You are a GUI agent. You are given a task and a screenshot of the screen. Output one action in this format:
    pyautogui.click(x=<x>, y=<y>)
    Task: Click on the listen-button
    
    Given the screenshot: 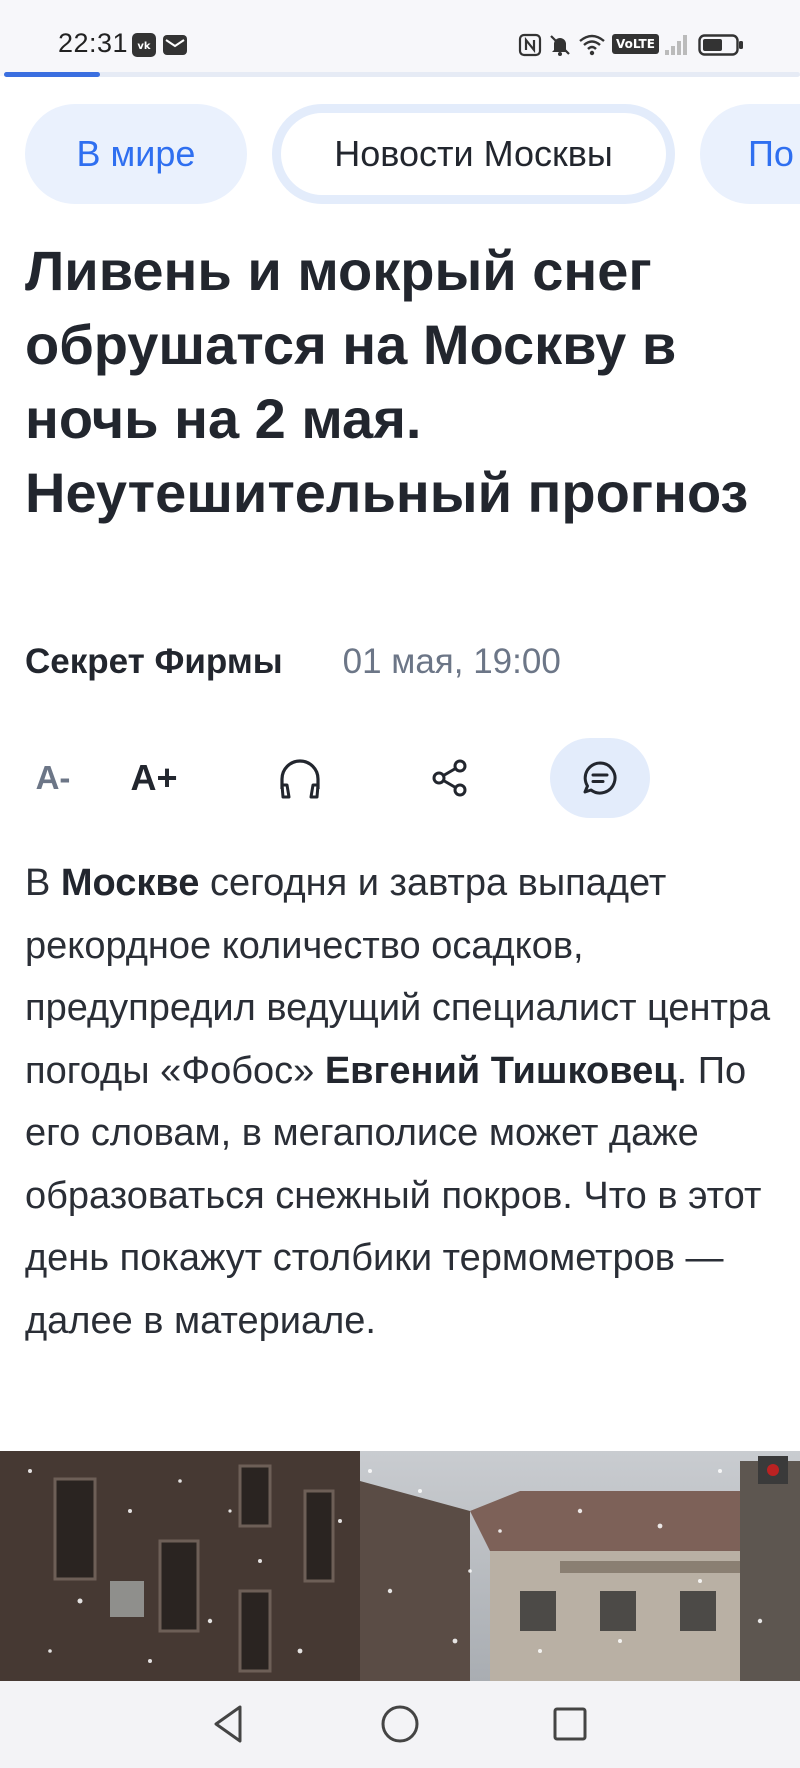 What is the action you would take?
    pyautogui.click(x=300, y=778)
    